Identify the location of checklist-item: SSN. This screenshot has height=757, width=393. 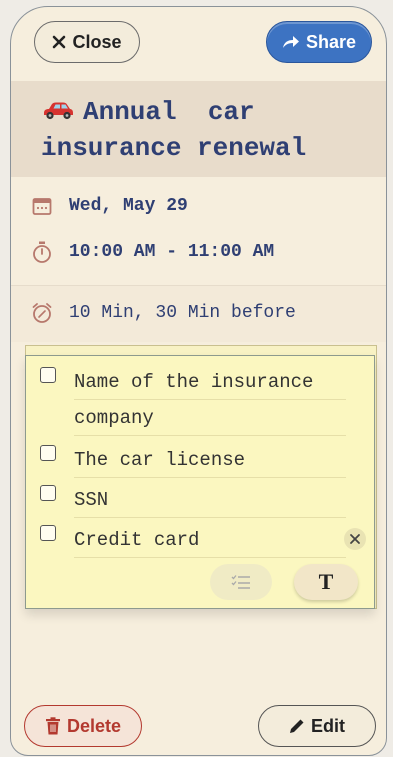
(193, 500).